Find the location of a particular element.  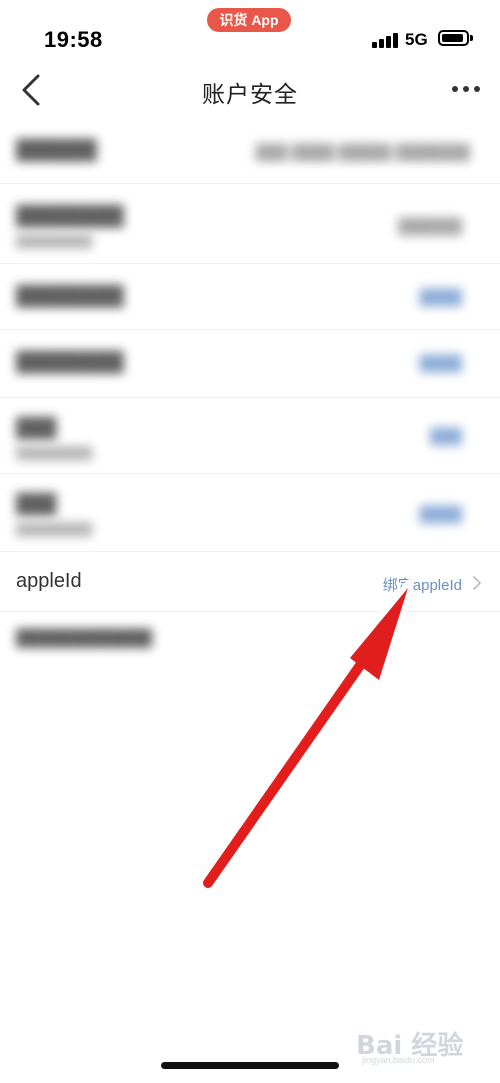

status-time: 19:58 is located at coordinates (73, 39).